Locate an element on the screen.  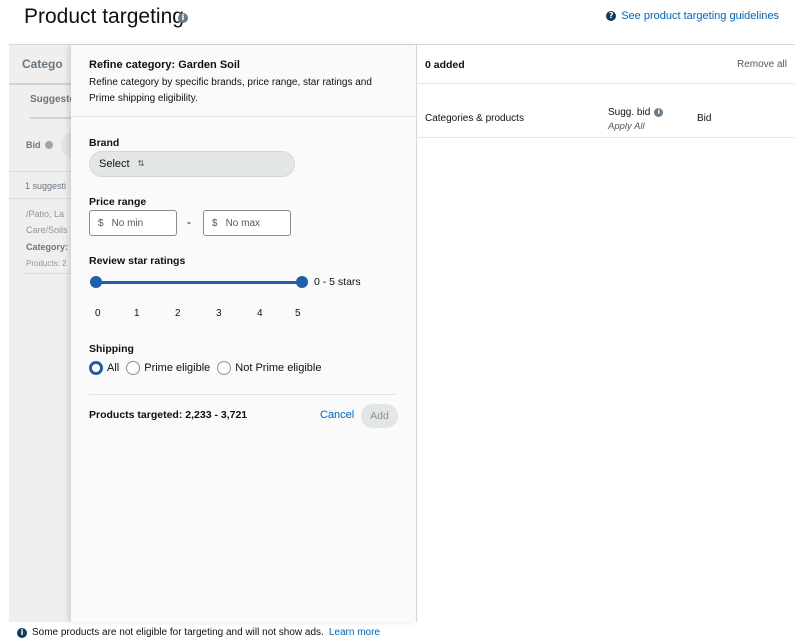
rating-label: Review star ratings is located at coordinates (137, 261).